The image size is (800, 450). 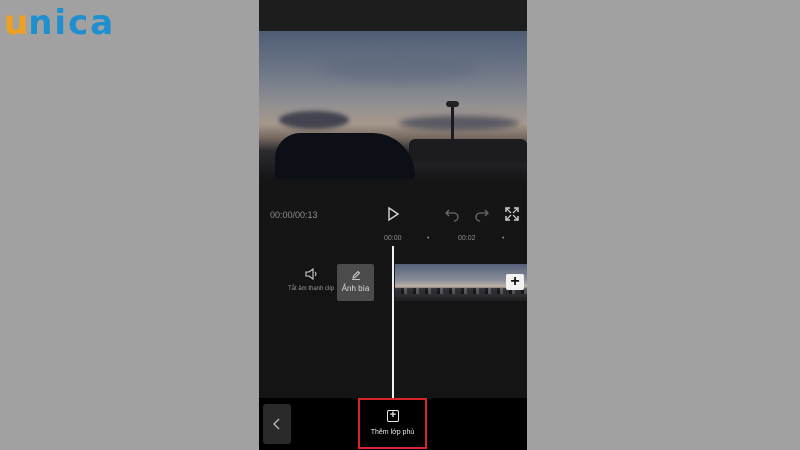 I want to click on add-clip-button: +, so click(x=515, y=282).